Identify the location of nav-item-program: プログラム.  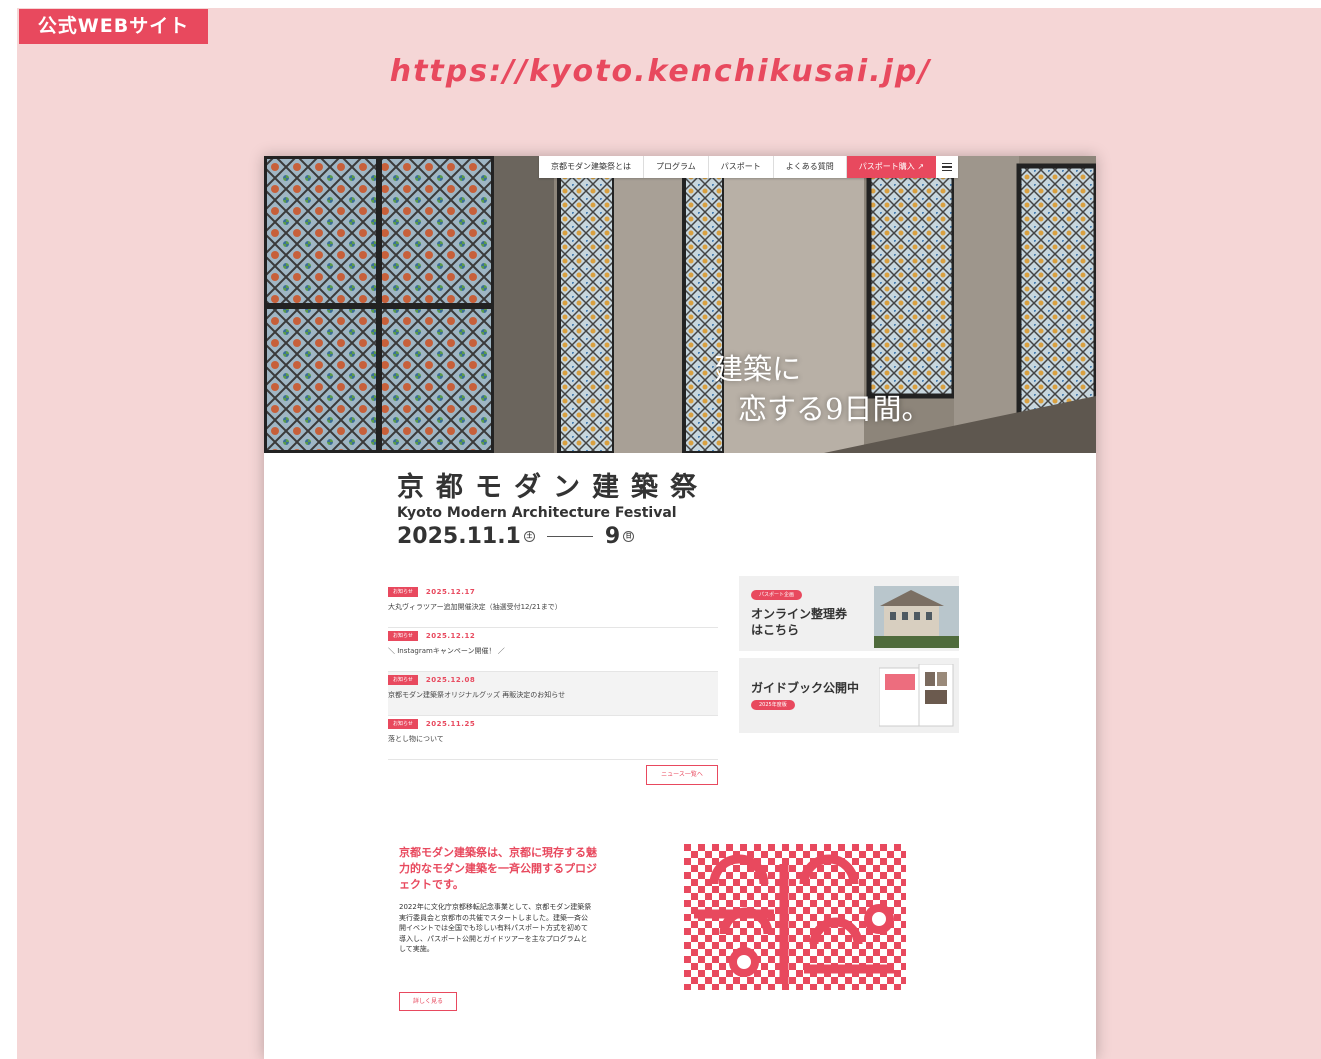
(676, 167).